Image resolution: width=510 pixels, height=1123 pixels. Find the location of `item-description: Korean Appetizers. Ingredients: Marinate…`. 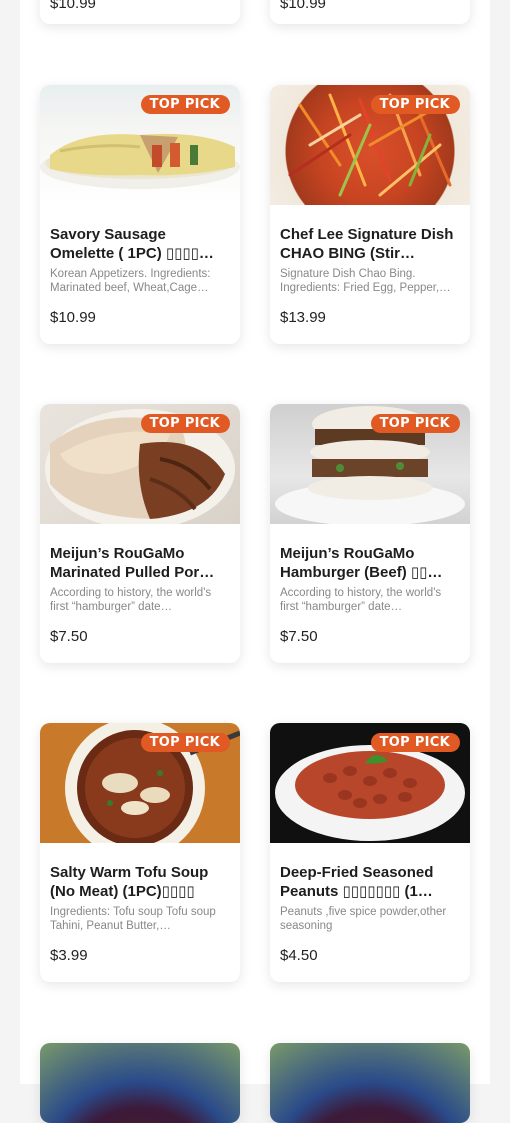

item-description: Korean Appetizers. Ingredients: Marinate… is located at coordinates (130, 281).